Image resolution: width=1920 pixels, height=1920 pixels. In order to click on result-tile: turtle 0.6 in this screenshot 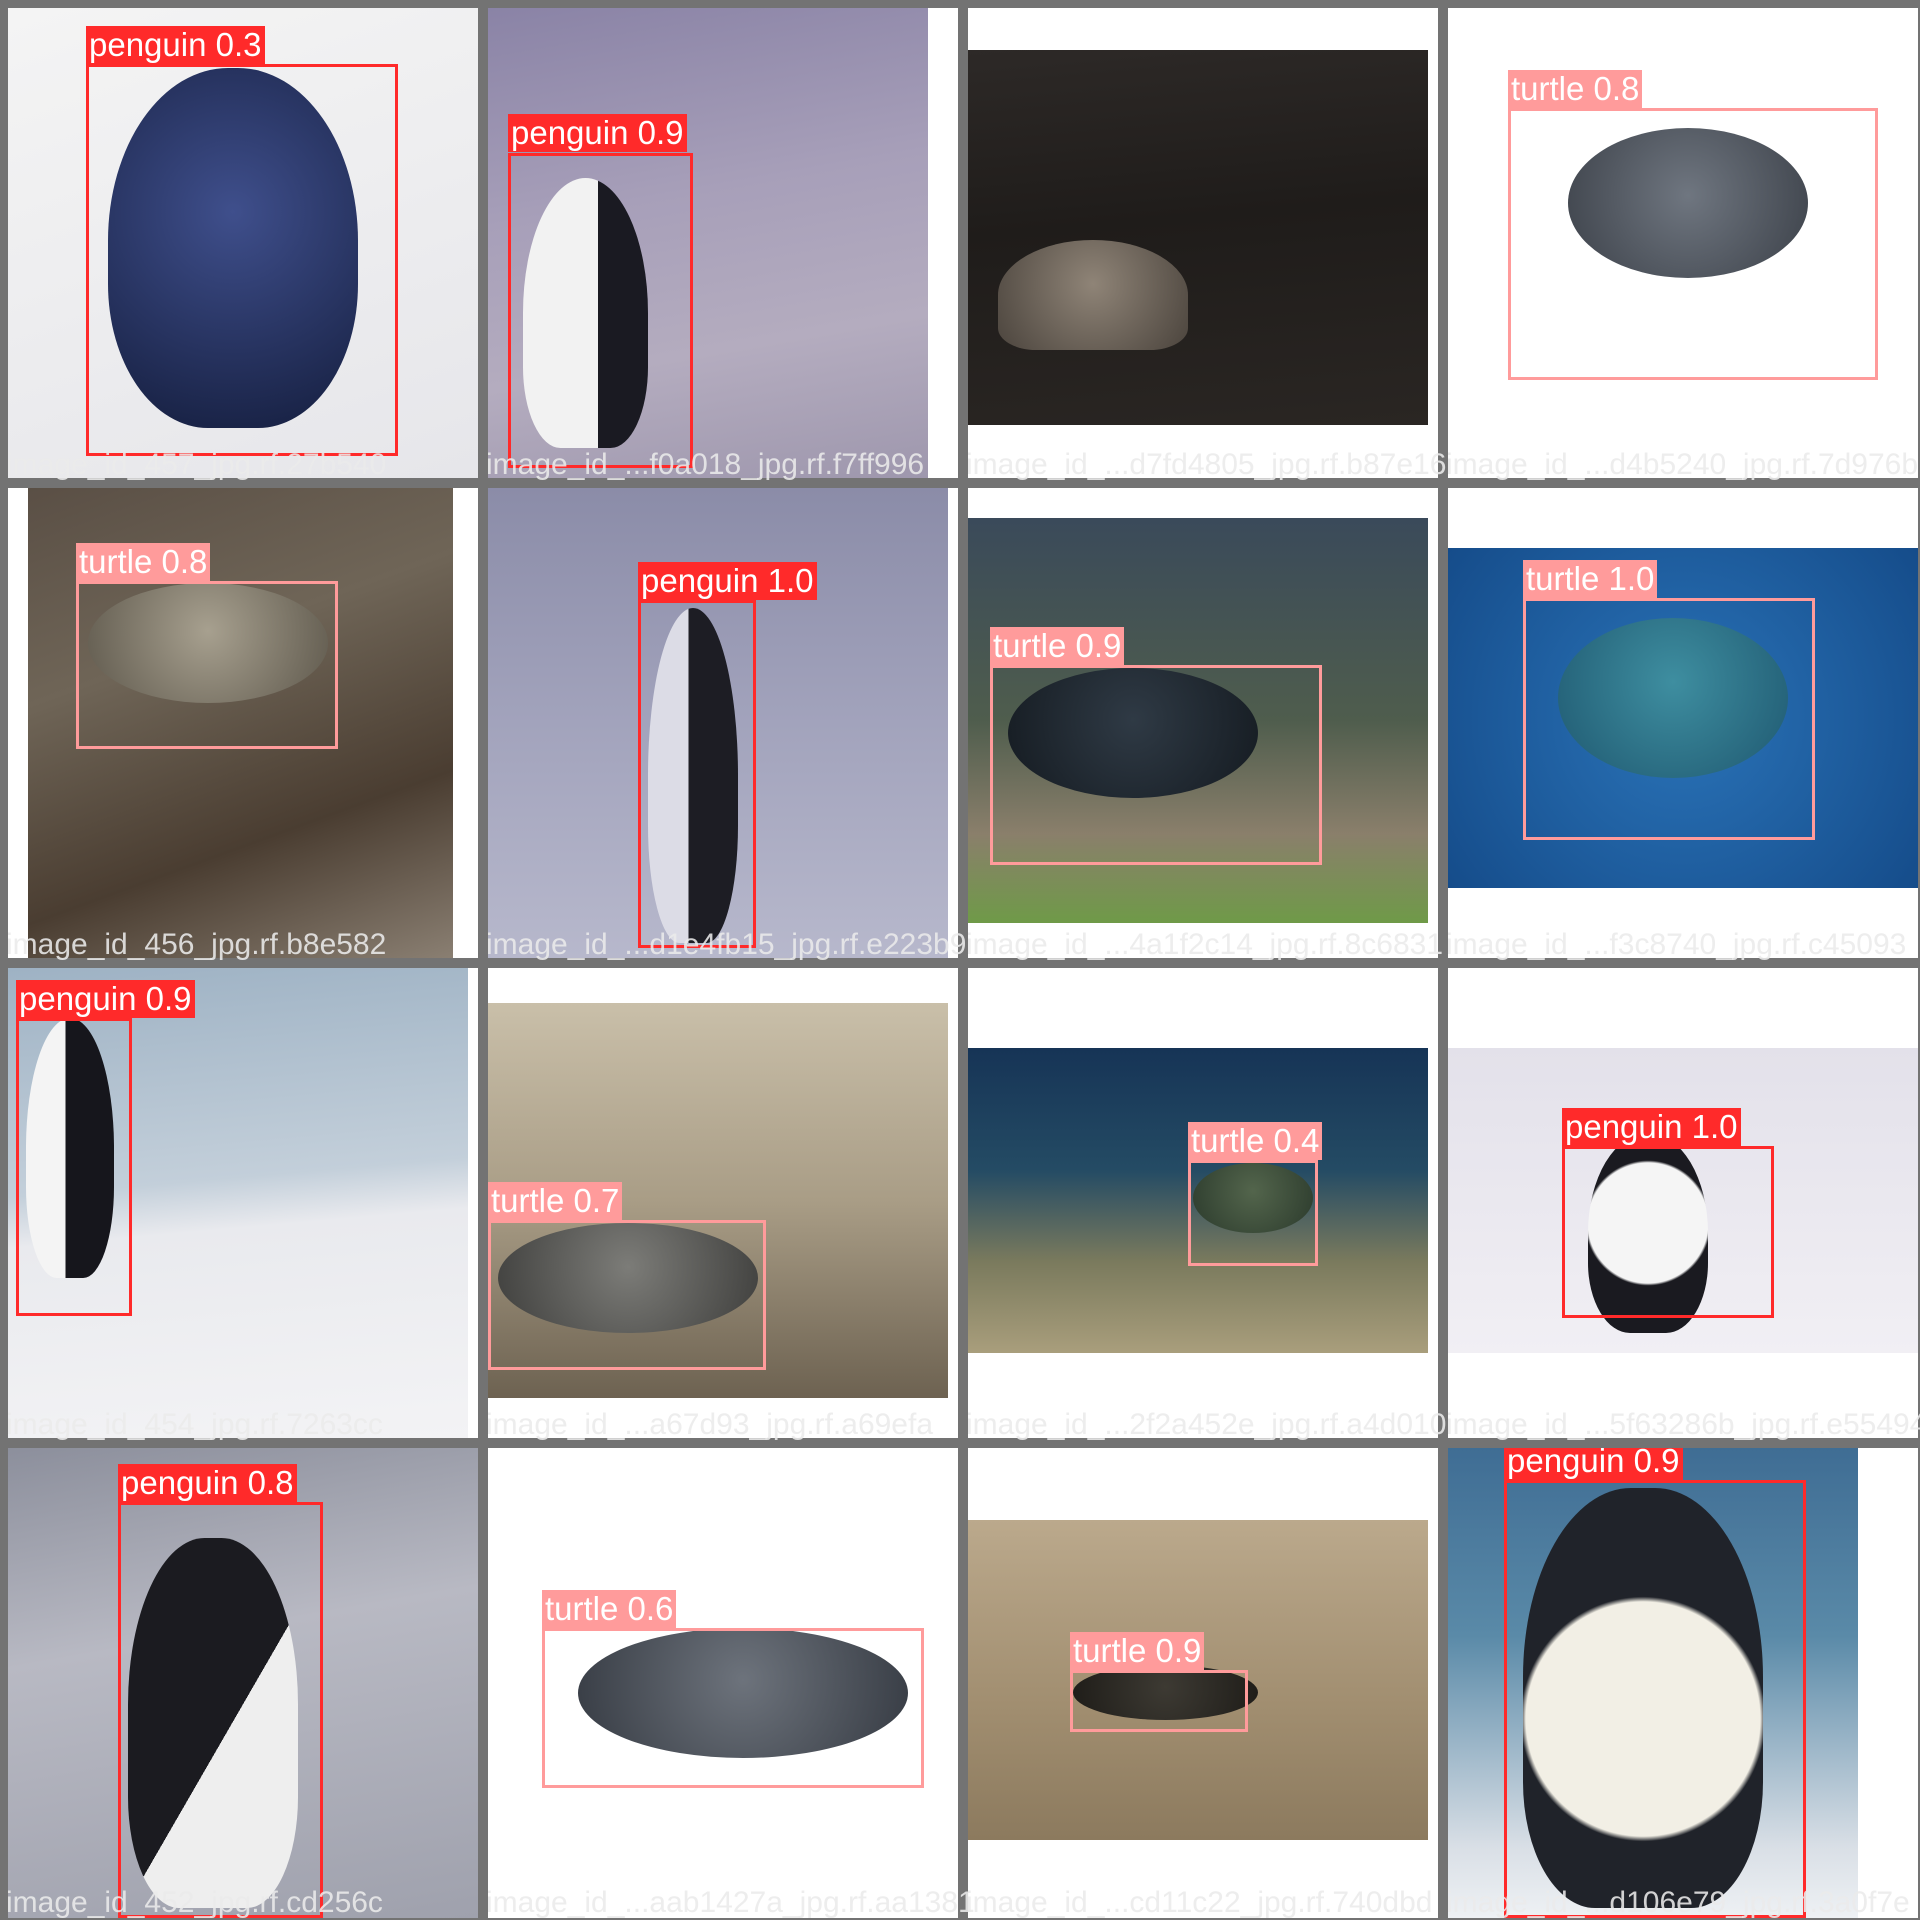, I will do `click(723, 1683)`.